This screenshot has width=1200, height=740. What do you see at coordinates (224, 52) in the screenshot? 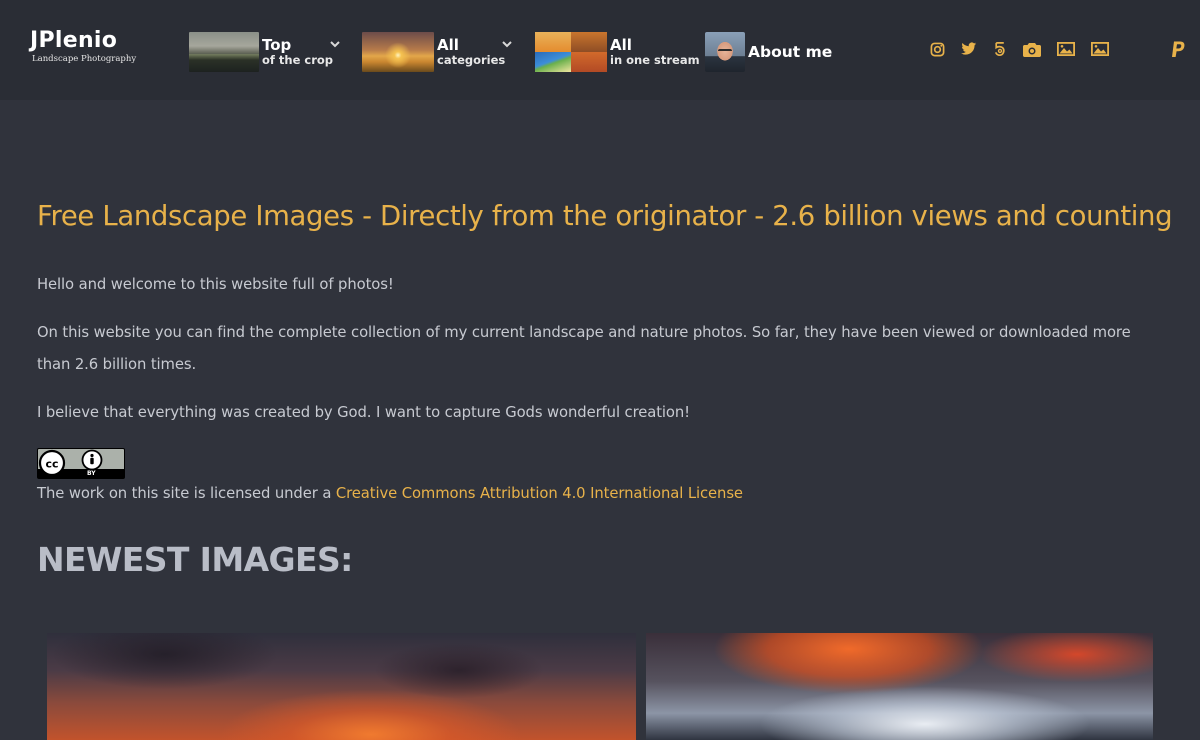
I see `nav-thumbnail-top` at bounding box center [224, 52].